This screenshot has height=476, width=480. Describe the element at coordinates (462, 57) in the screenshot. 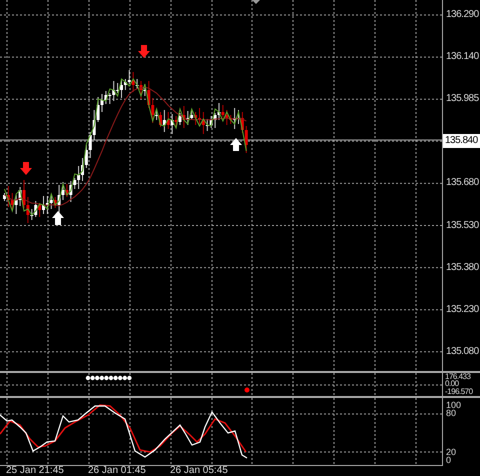

I see `price-label: 136.140` at that location.